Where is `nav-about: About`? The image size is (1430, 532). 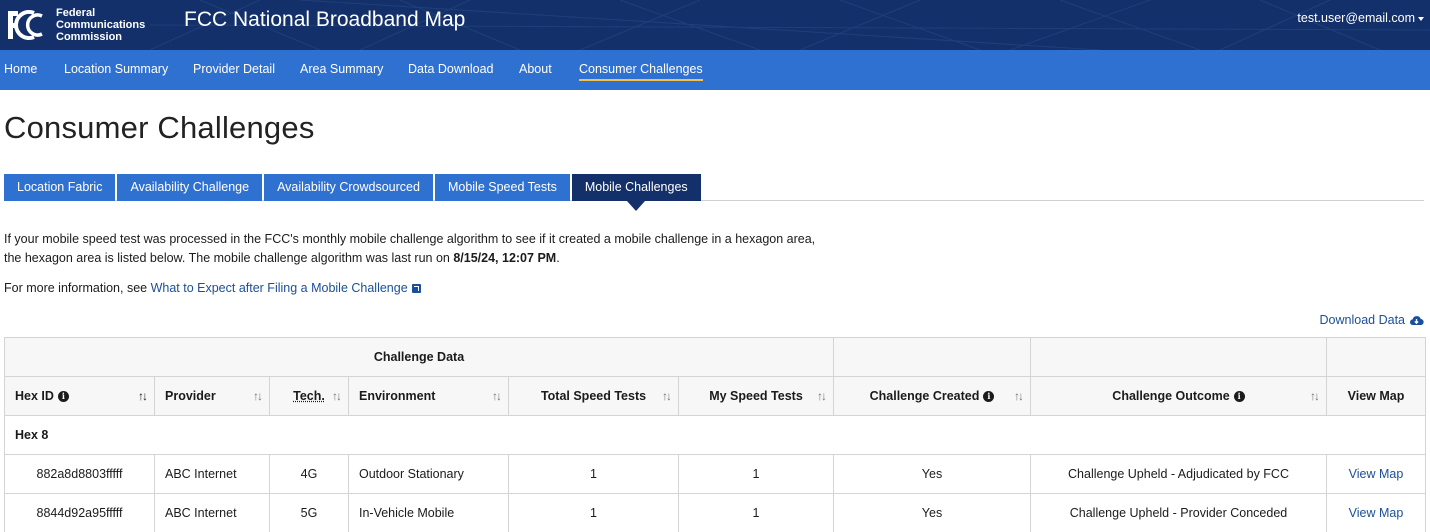 nav-about: About is located at coordinates (535, 70).